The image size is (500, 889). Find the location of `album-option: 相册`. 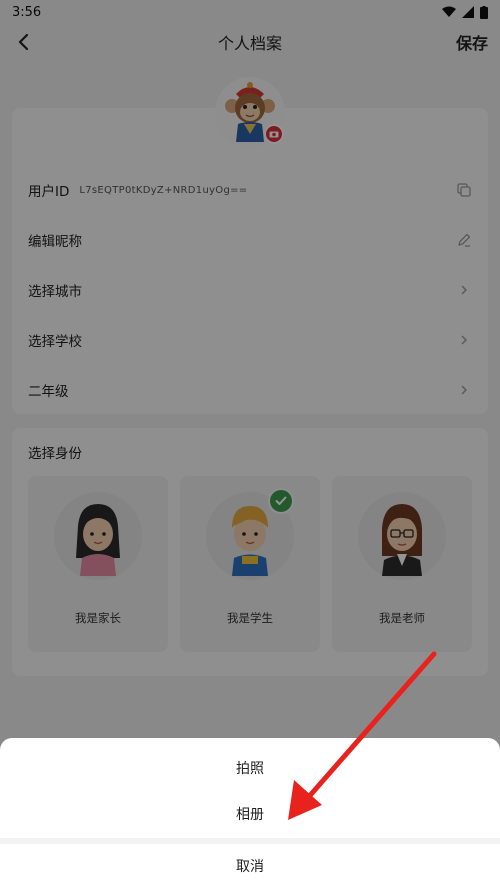

album-option: 相册 is located at coordinates (250, 814).